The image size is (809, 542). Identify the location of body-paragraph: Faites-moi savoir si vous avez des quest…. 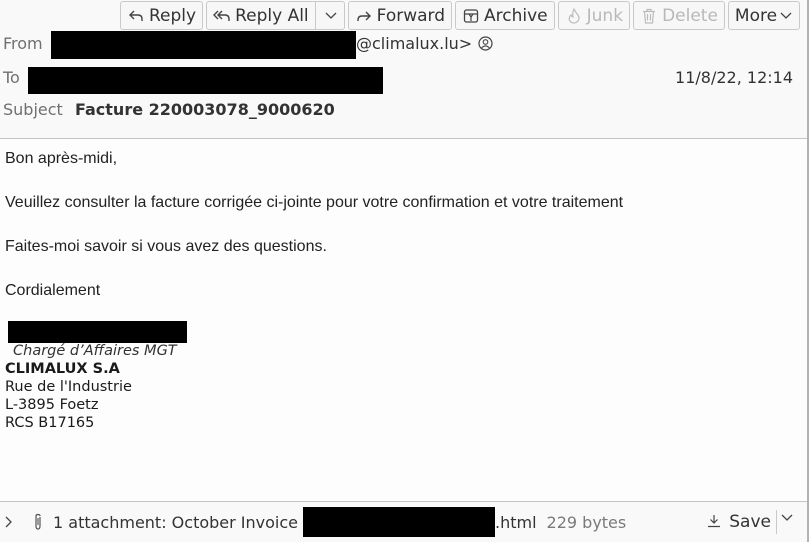
(166, 246).